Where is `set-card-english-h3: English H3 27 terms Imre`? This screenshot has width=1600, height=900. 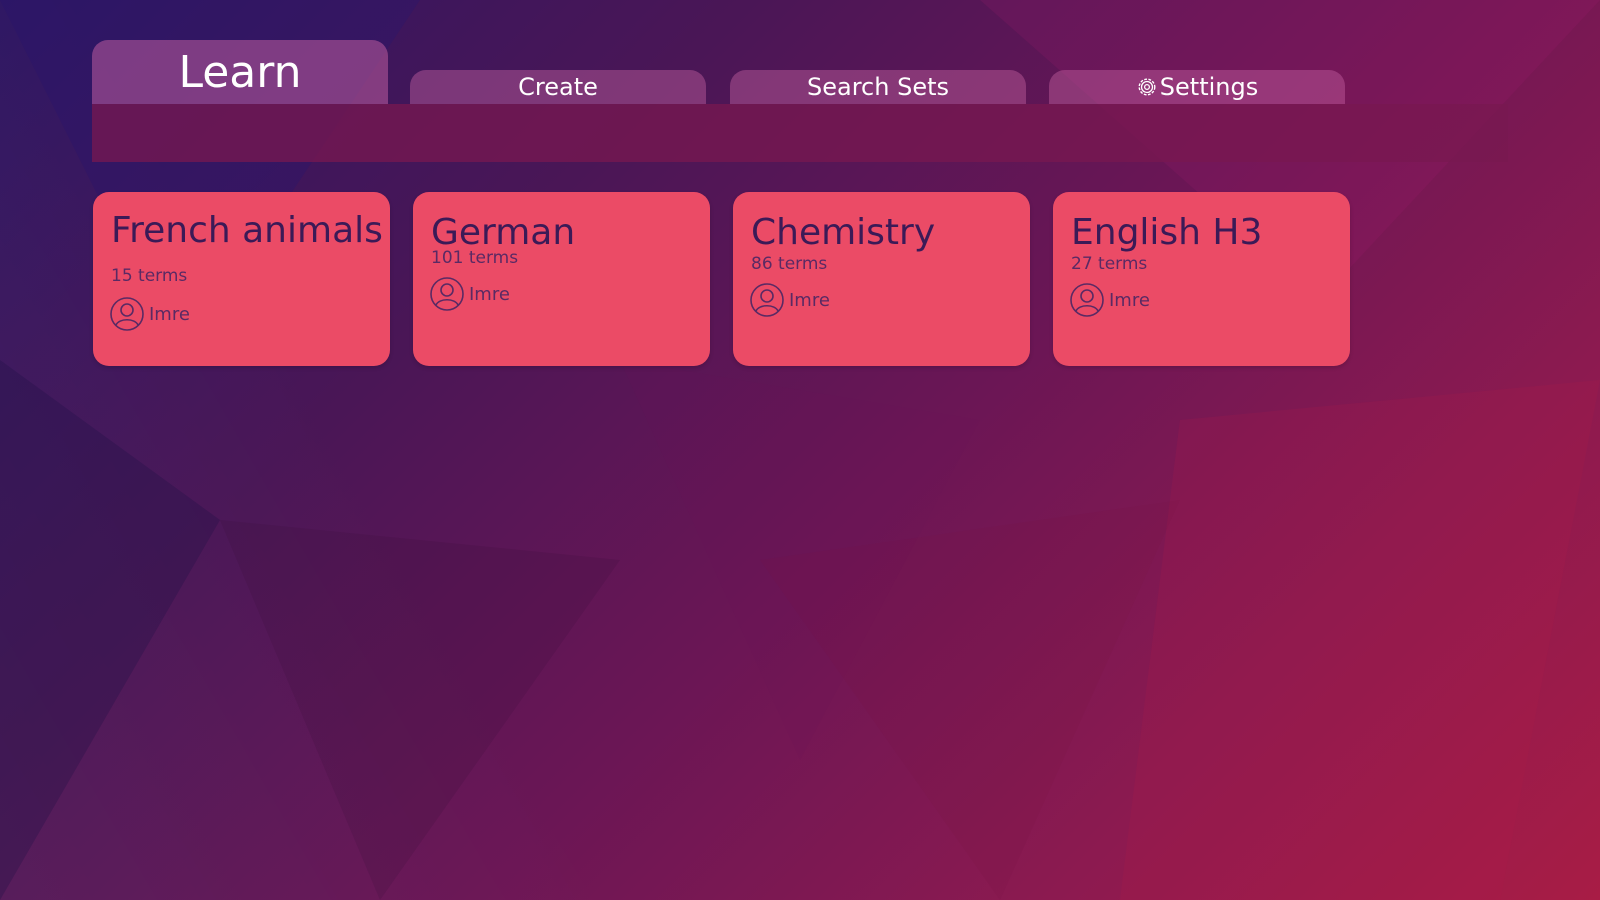 set-card-english-h3: English H3 27 terms Imre is located at coordinates (1201, 279).